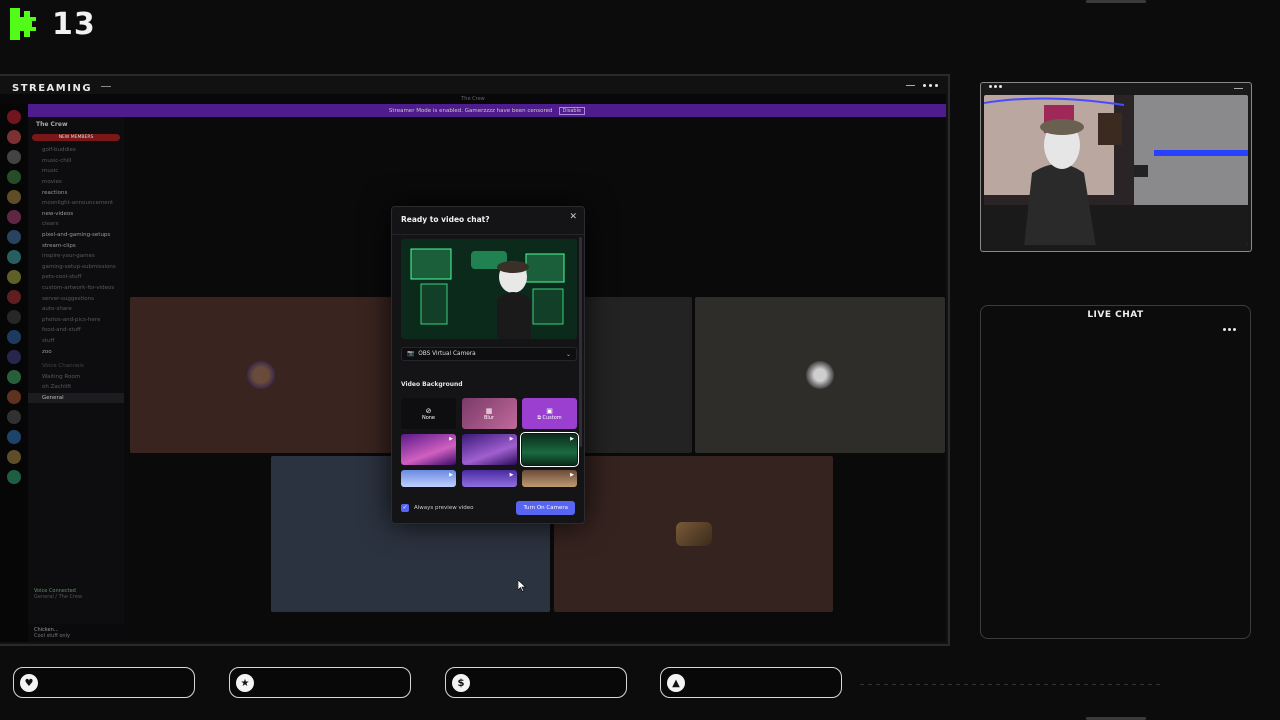 The image size is (1280, 720). What do you see at coordinates (572, 110) in the screenshot?
I see `banner-disable-button: Disable` at bounding box center [572, 110].